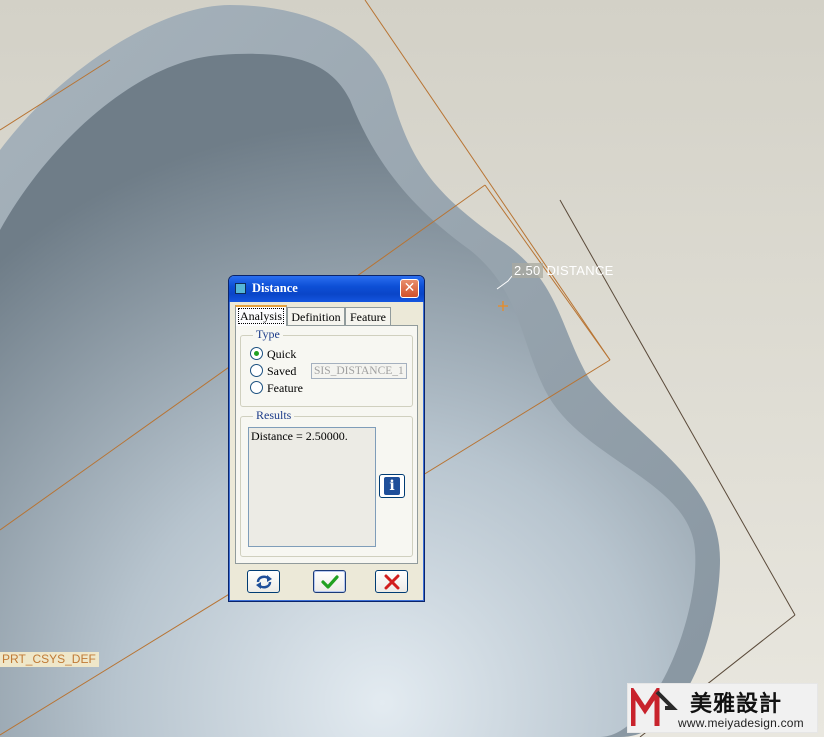 This screenshot has height=737, width=824. I want to click on close-button: ✕, so click(409, 288).